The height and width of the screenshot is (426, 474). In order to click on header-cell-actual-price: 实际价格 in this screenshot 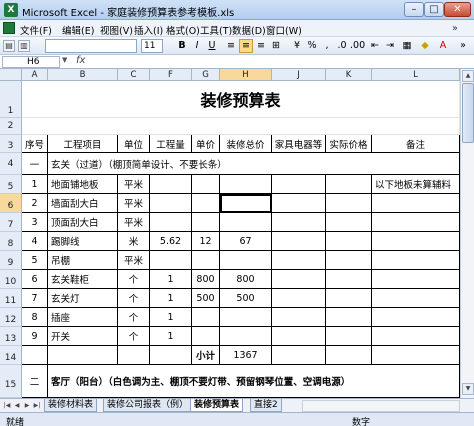, I will do `click(349, 144)`.